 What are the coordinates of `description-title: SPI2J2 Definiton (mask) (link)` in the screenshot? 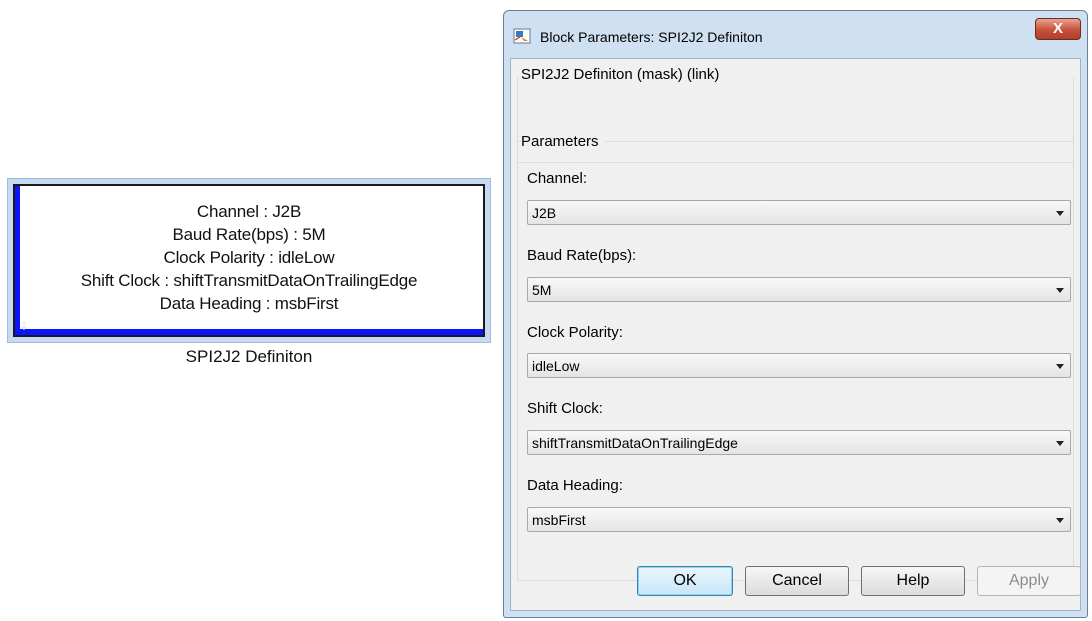 It's located at (622, 74).